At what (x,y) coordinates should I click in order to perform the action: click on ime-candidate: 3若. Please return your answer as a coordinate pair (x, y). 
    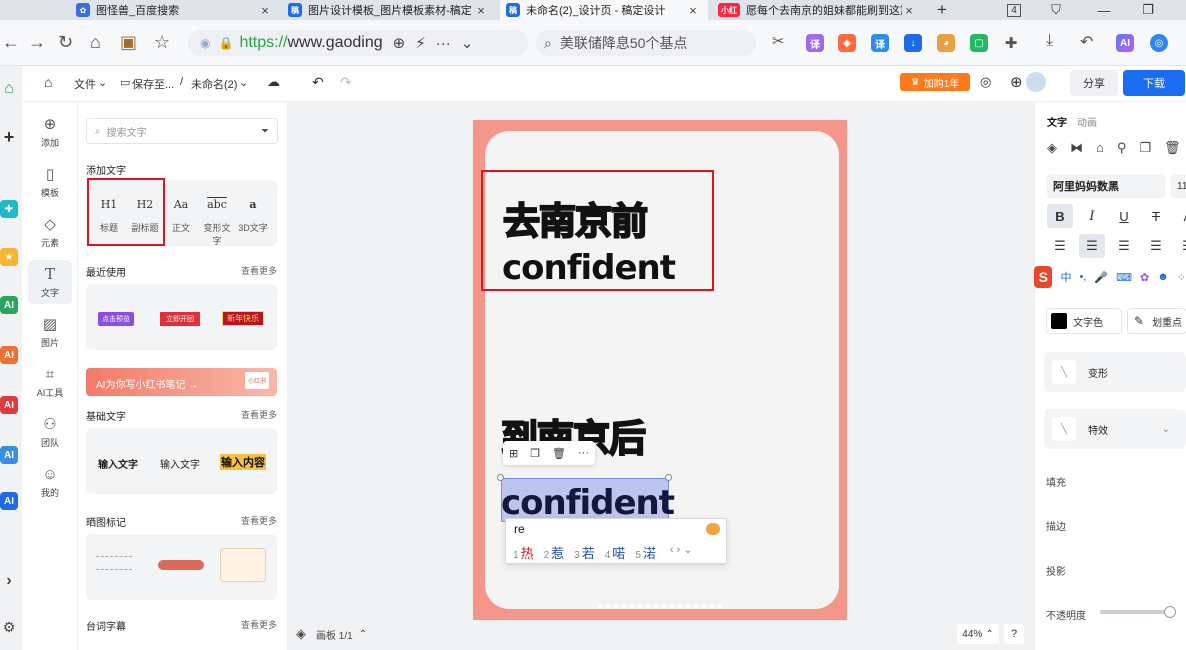
    Looking at the image, I should click on (584, 552).